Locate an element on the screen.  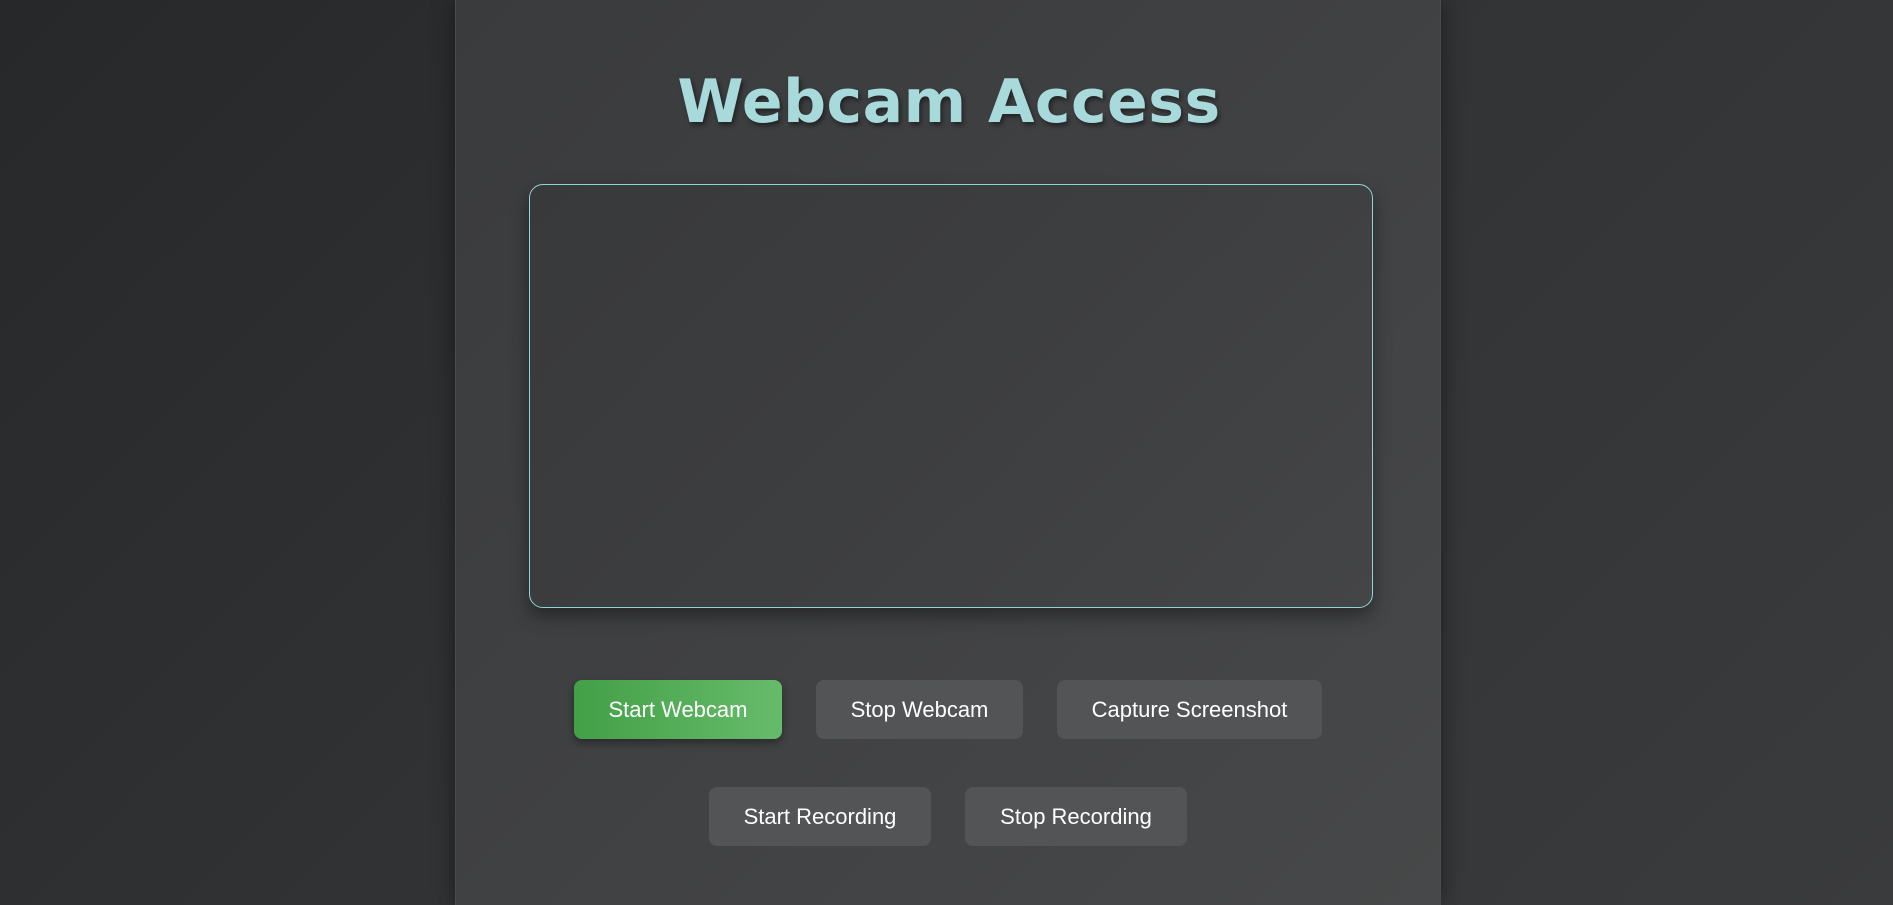
stop-webcam-button: Stop Webcam is located at coordinates (919, 709).